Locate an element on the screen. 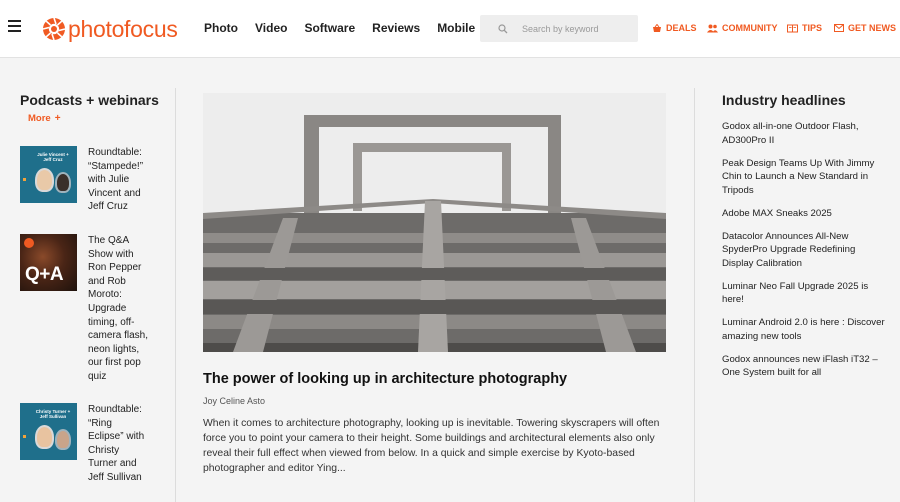  community-link: COMMUNITY is located at coordinates (742, 28).